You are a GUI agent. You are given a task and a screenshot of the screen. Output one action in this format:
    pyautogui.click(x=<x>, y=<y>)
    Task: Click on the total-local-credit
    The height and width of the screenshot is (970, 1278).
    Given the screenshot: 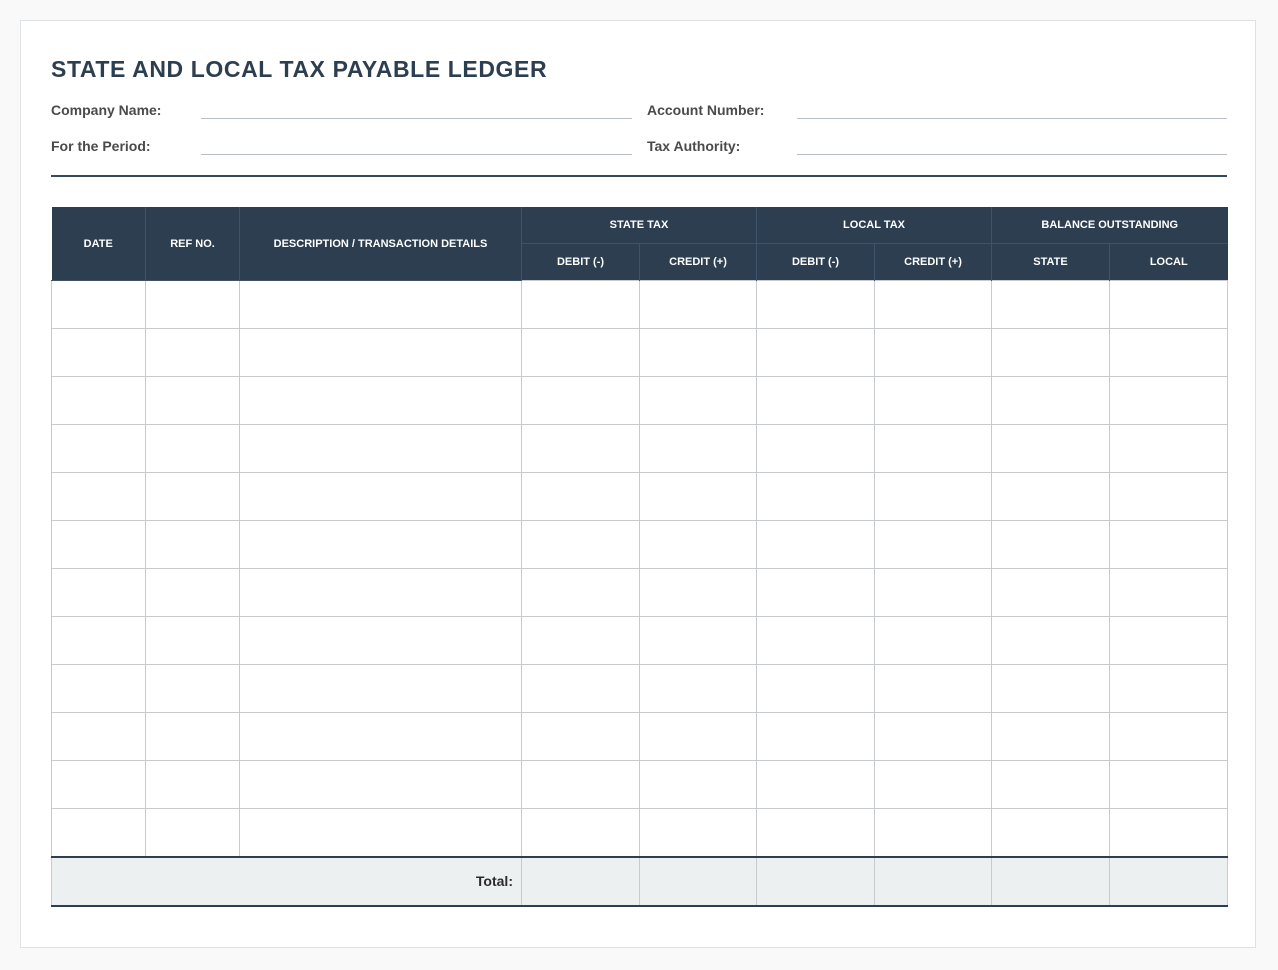 What is the action you would take?
    pyautogui.click(x=933, y=881)
    